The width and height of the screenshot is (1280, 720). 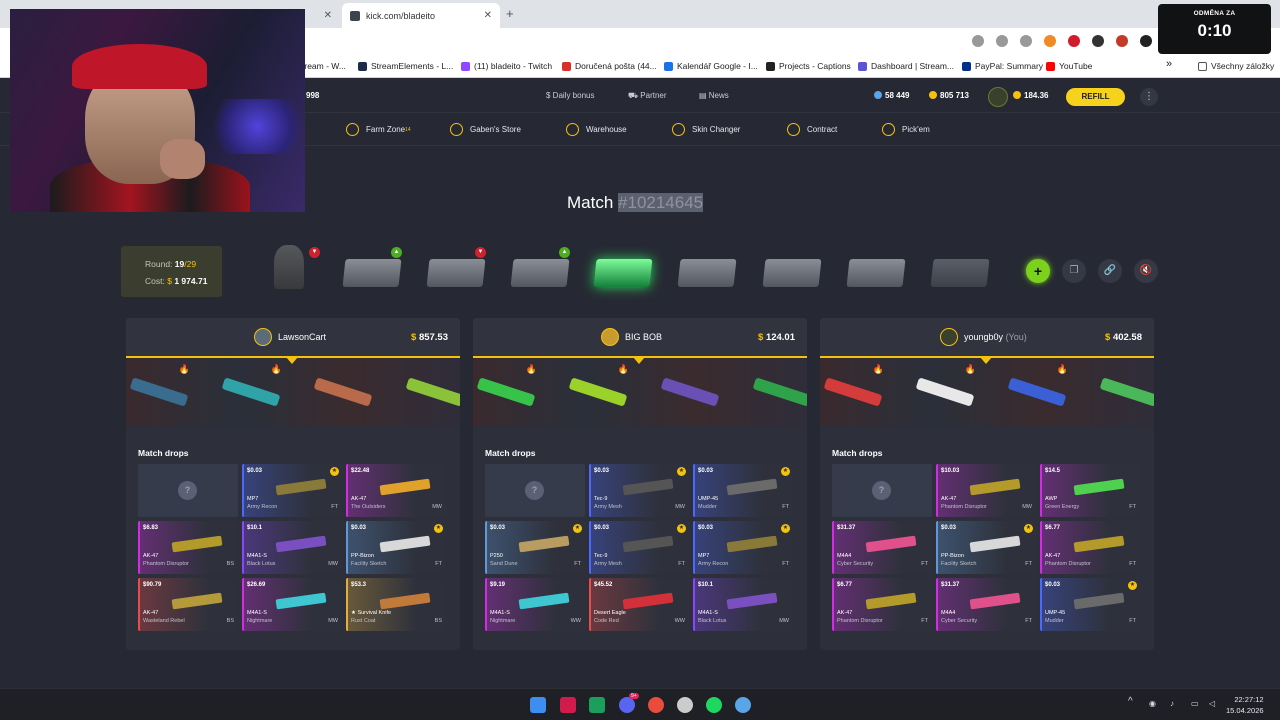 What do you see at coordinates (1195, 703) in the screenshot?
I see `network-icon: ▭` at bounding box center [1195, 703].